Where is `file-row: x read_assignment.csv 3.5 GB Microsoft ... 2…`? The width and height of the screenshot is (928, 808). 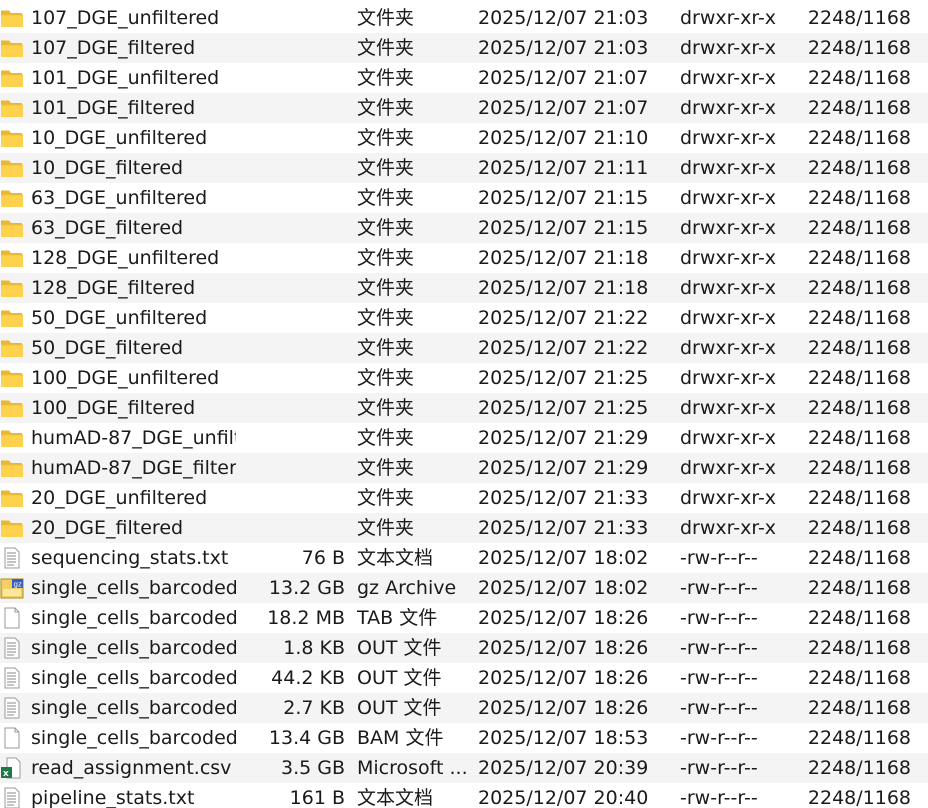
file-row: x read_assignment.csv 3.5 GB Microsoft ... 2… is located at coordinates (464, 768).